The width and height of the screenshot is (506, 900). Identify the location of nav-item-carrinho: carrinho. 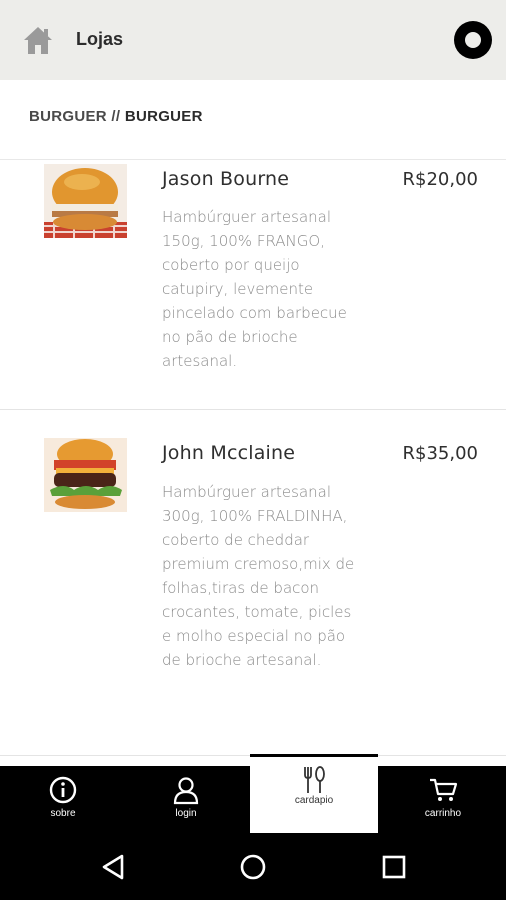
(443, 800).